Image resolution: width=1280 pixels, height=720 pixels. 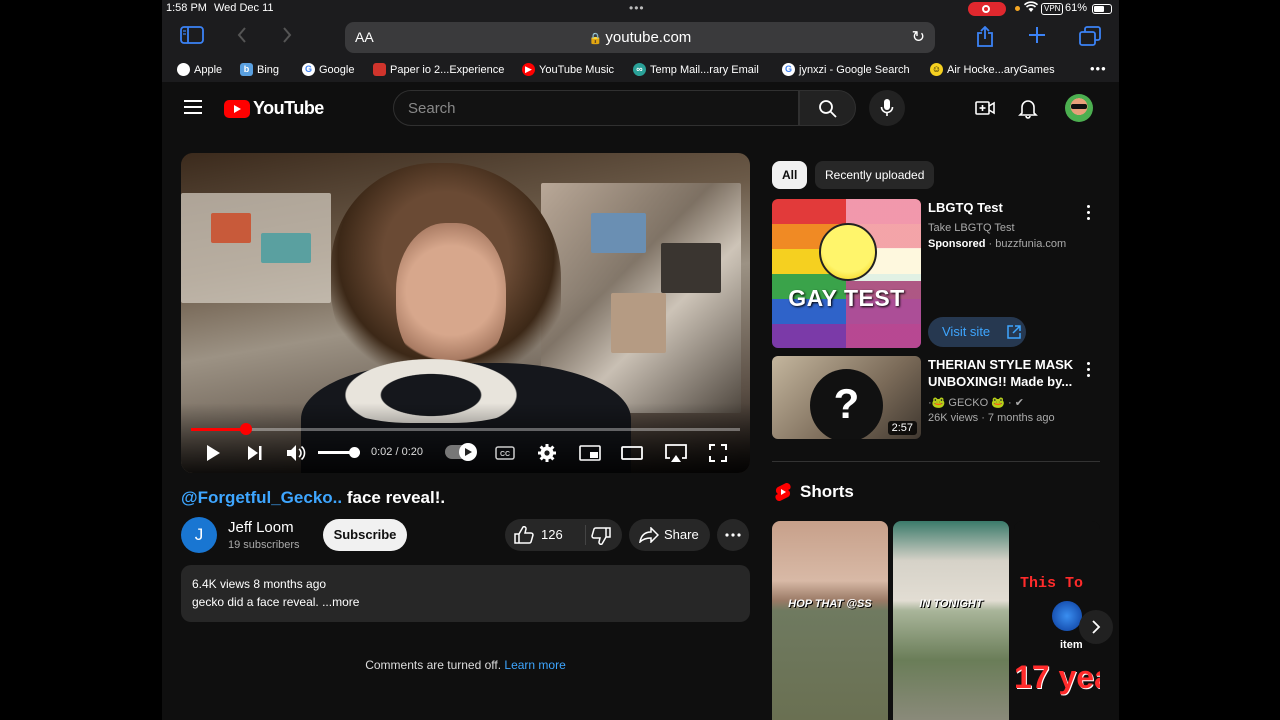 I want to click on status-time: 1:58 PM, so click(x=186, y=8).